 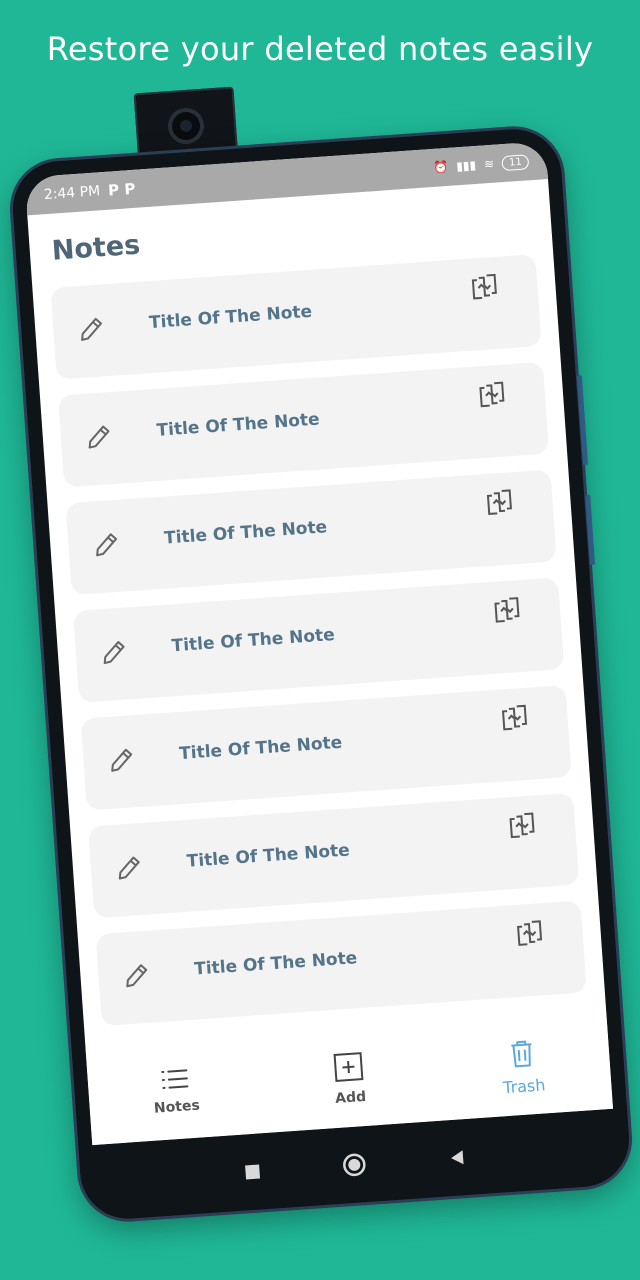 I want to click on add-icon, so click(x=348, y=1067).